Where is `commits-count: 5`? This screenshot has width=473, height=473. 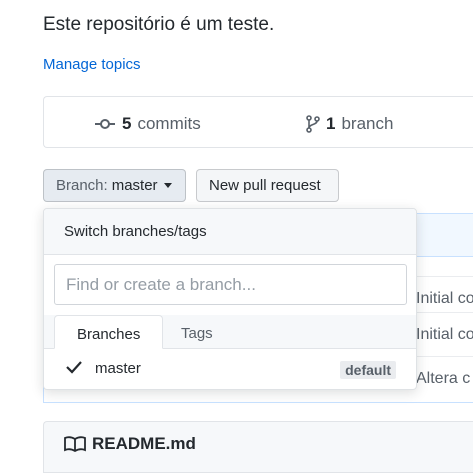
commits-count: 5 is located at coordinates (127, 123).